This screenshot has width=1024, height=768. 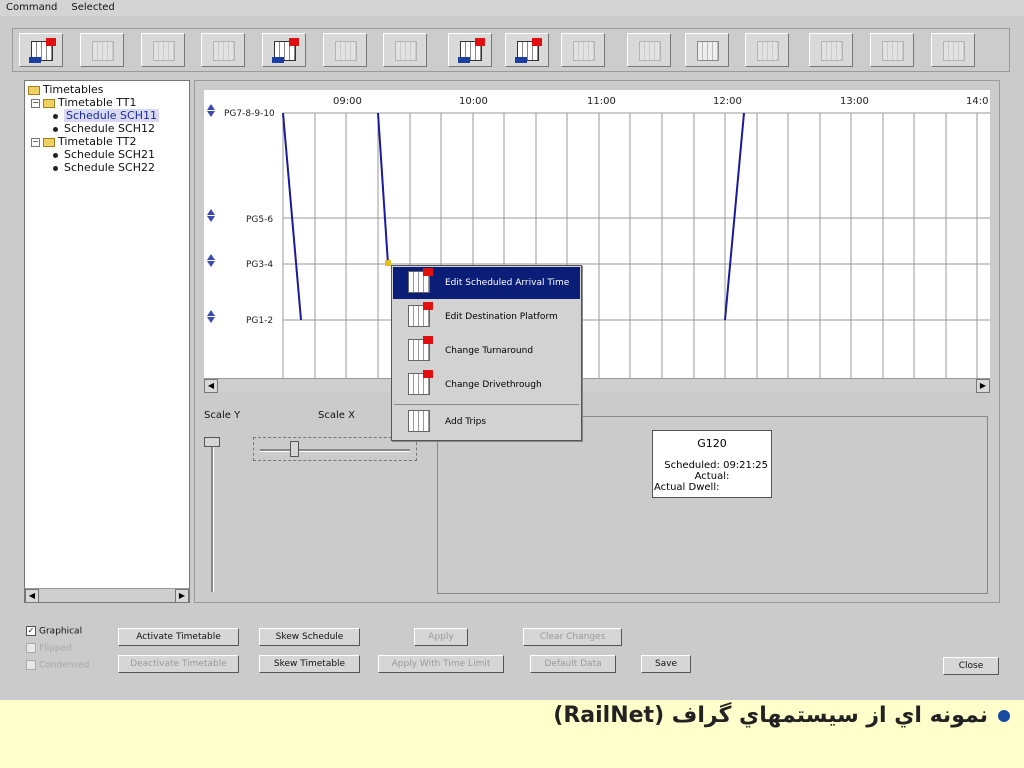 What do you see at coordinates (92, 7) in the screenshot?
I see `menu-selected: Selected` at bounding box center [92, 7].